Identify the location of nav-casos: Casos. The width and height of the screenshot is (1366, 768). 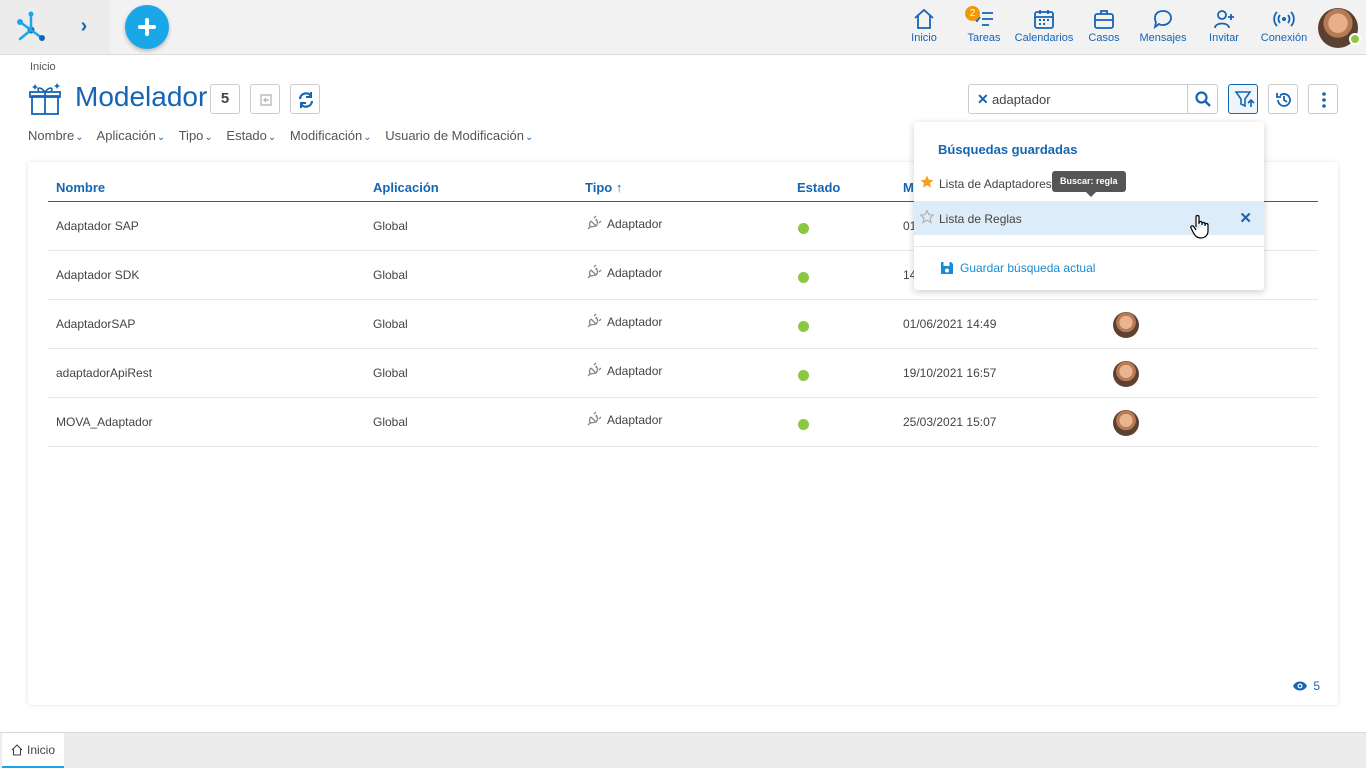
(1104, 28).